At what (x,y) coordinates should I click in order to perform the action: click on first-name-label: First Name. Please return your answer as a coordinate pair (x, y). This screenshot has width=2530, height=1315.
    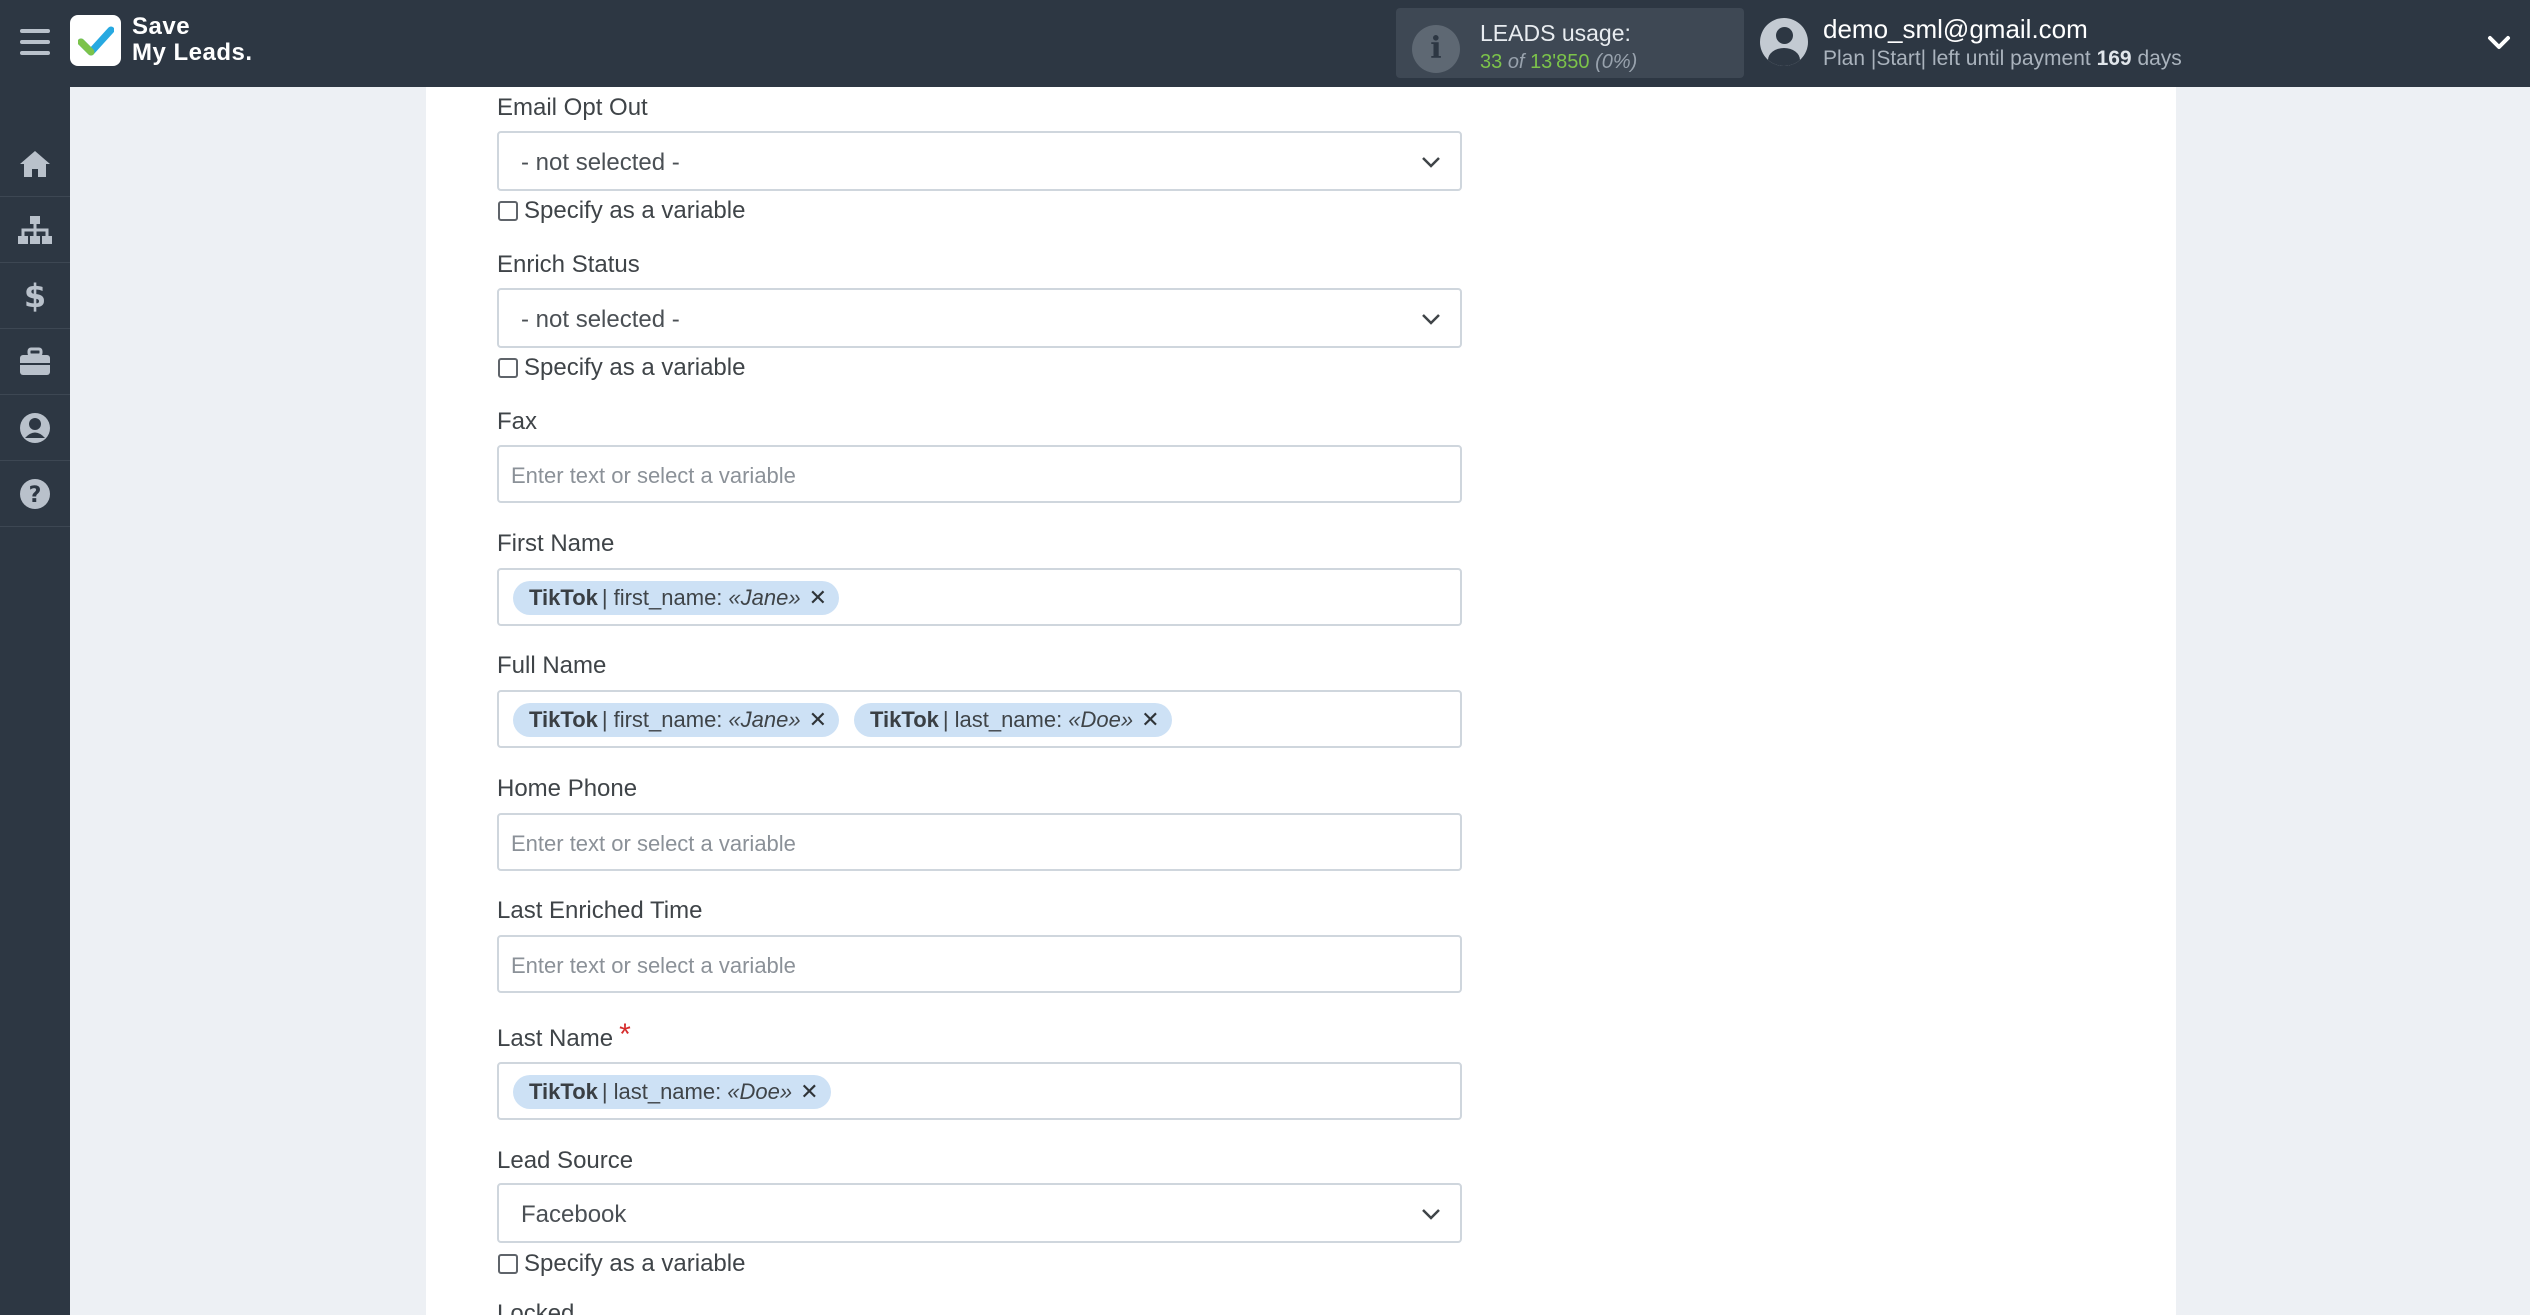
    Looking at the image, I should click on (556, 543).